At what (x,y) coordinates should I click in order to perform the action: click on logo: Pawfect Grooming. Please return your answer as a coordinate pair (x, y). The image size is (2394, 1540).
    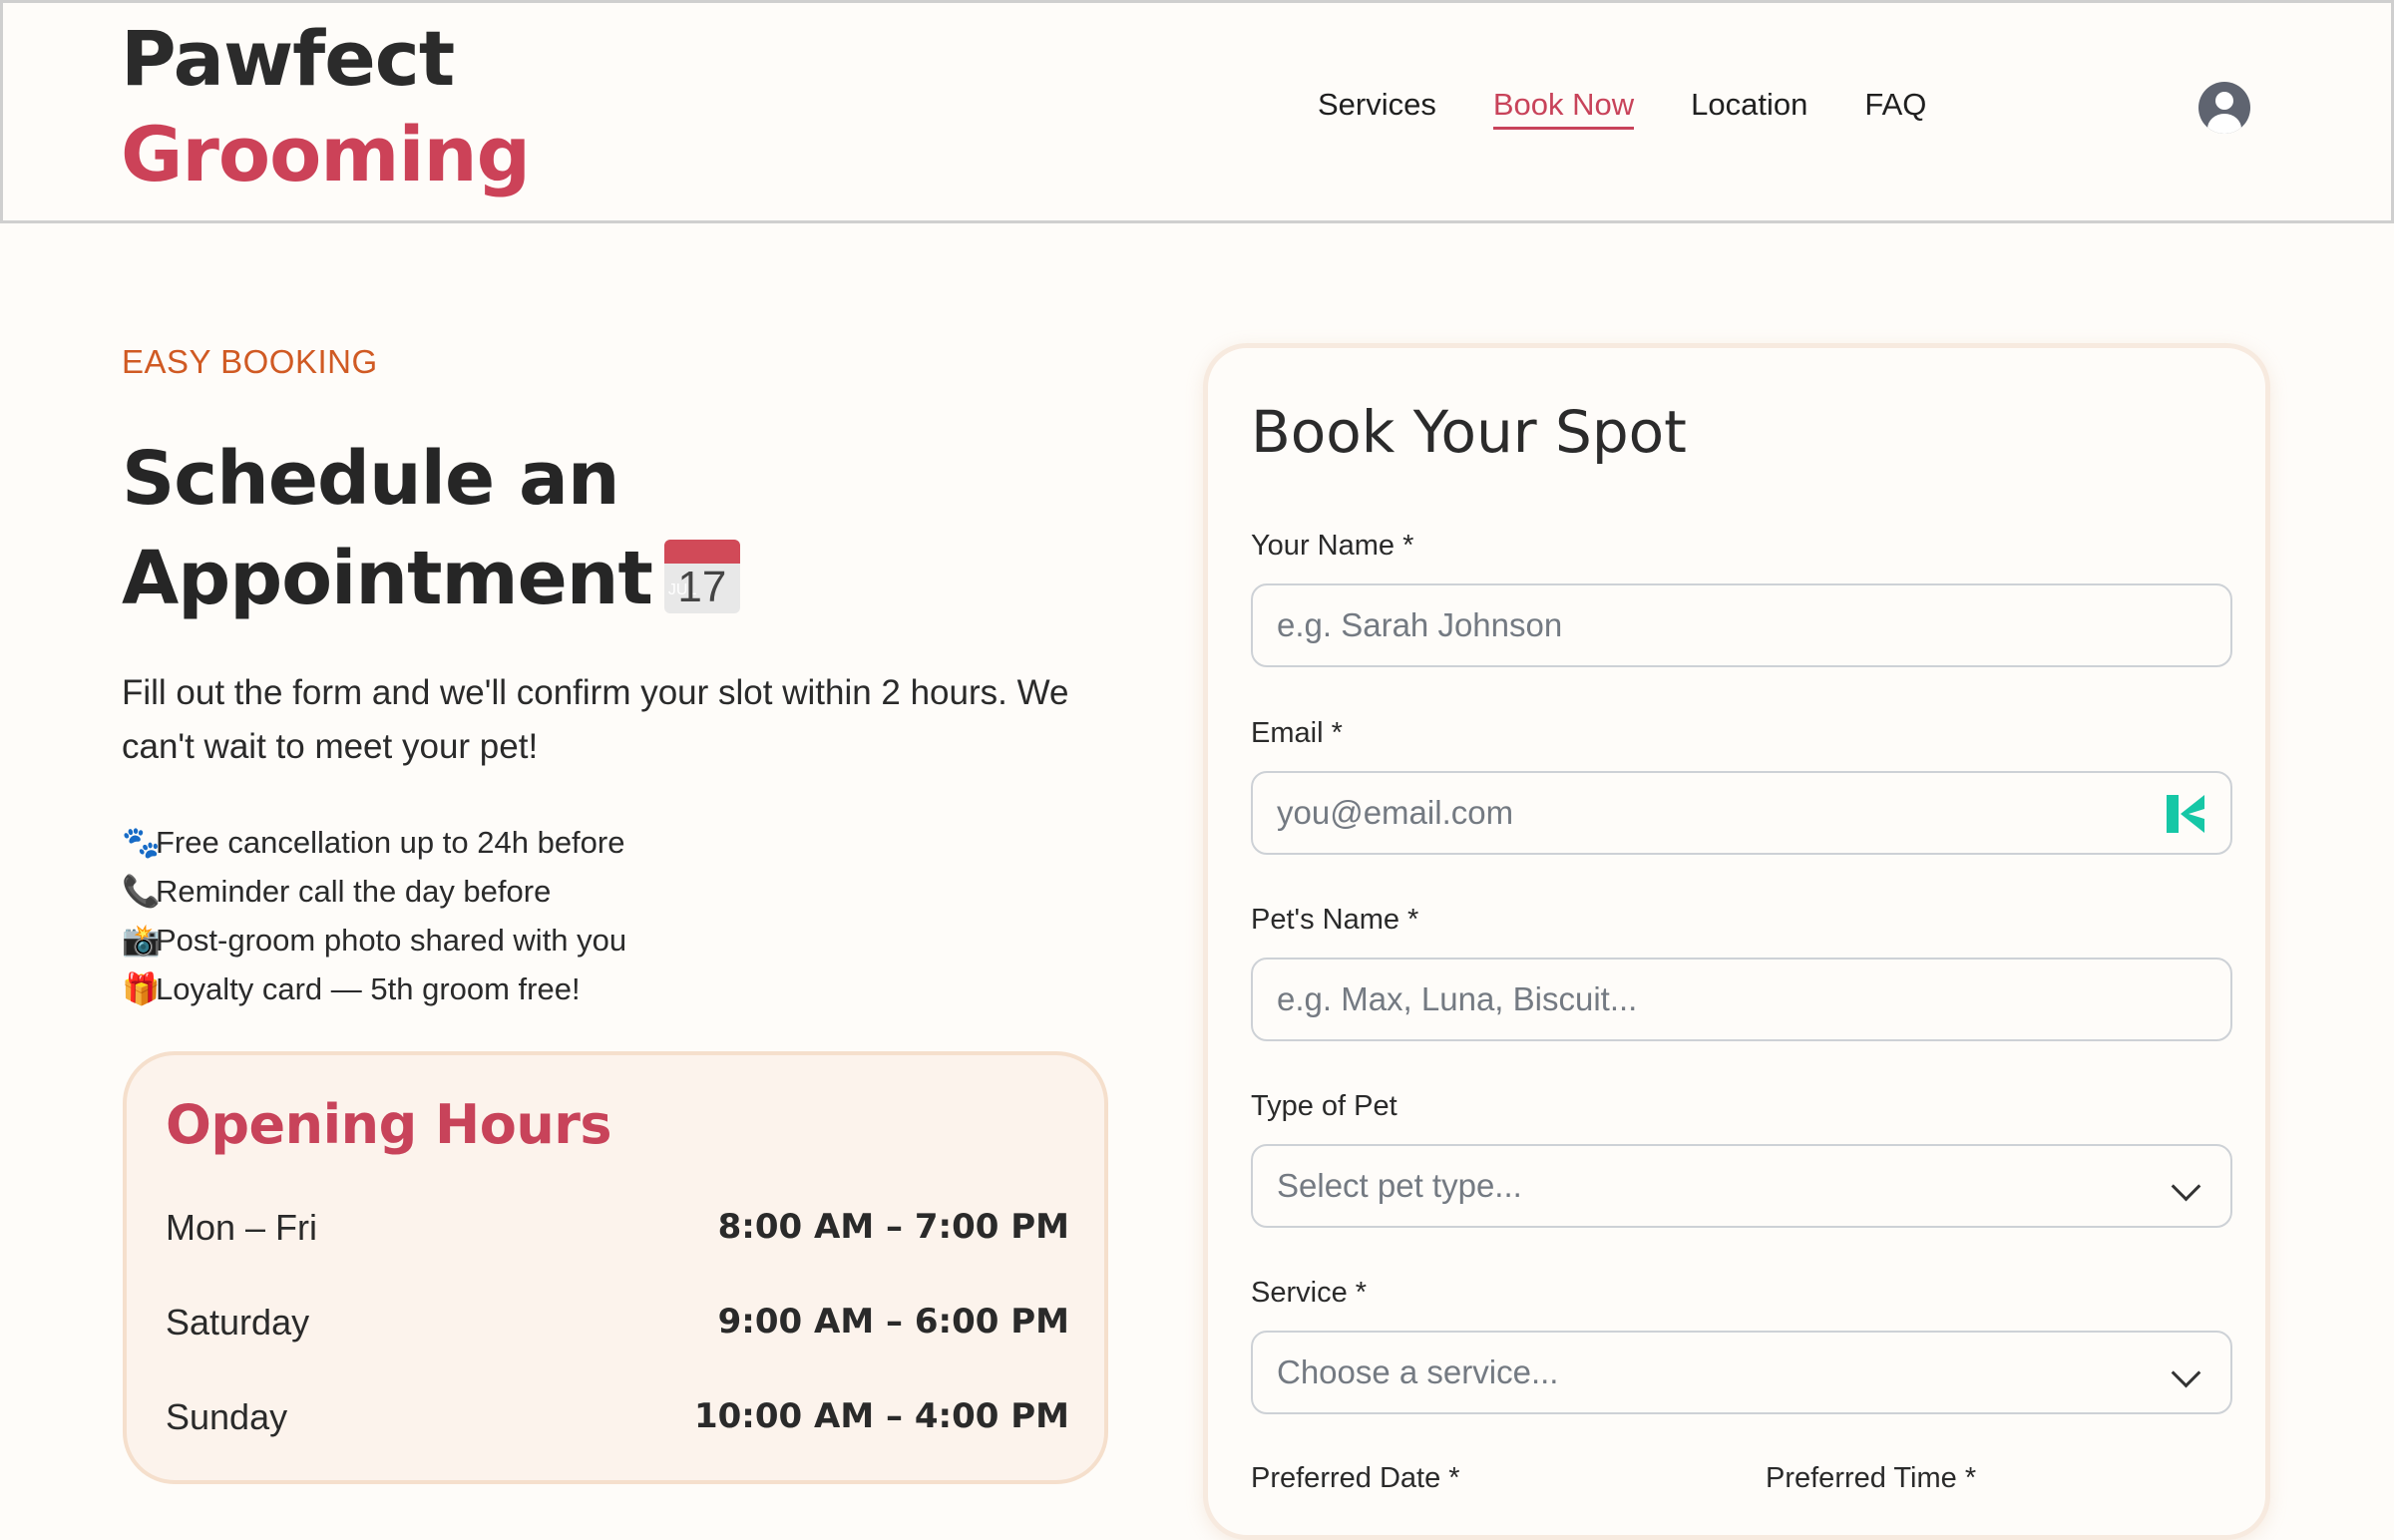
    Looking at the image, I should click on (326, 106).